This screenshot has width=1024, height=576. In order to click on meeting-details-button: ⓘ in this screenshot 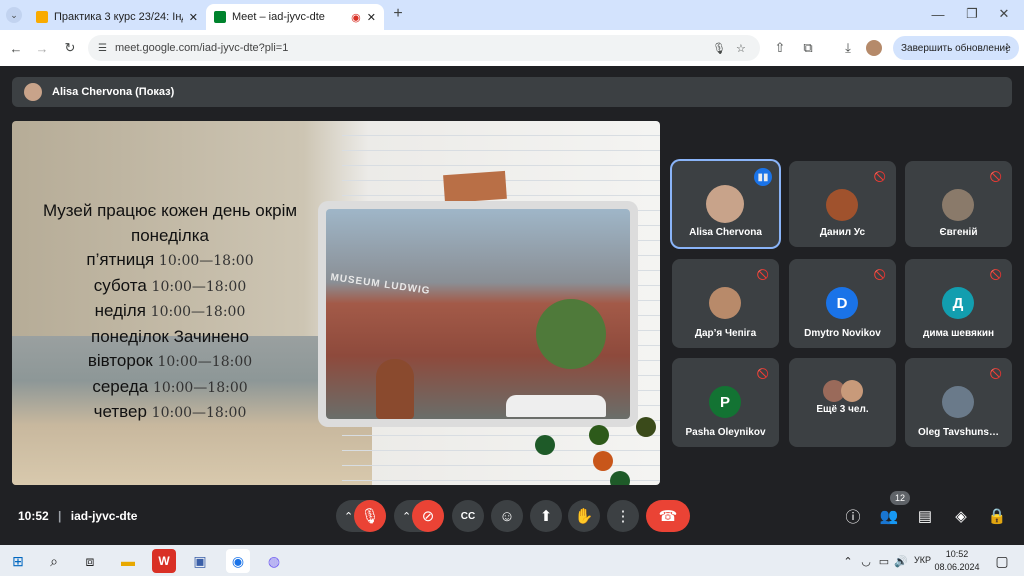, I will do `click(853, 516)`.